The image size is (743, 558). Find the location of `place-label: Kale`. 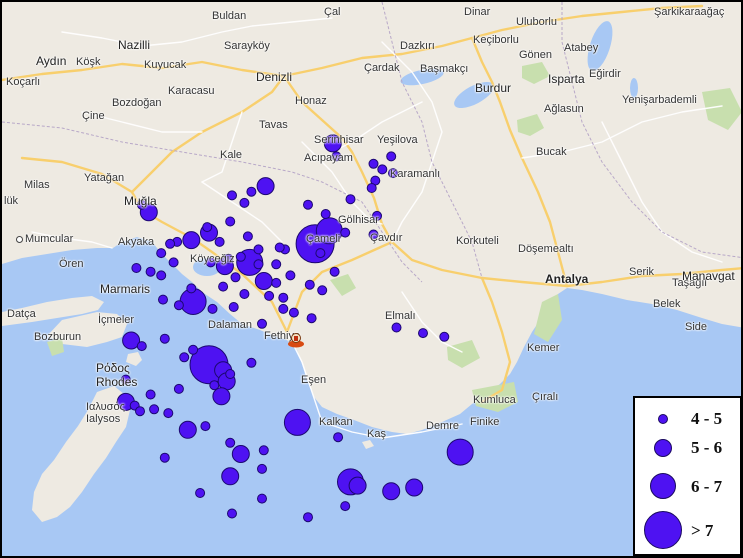

place-label: Kale is located at coordinates (231, 155).